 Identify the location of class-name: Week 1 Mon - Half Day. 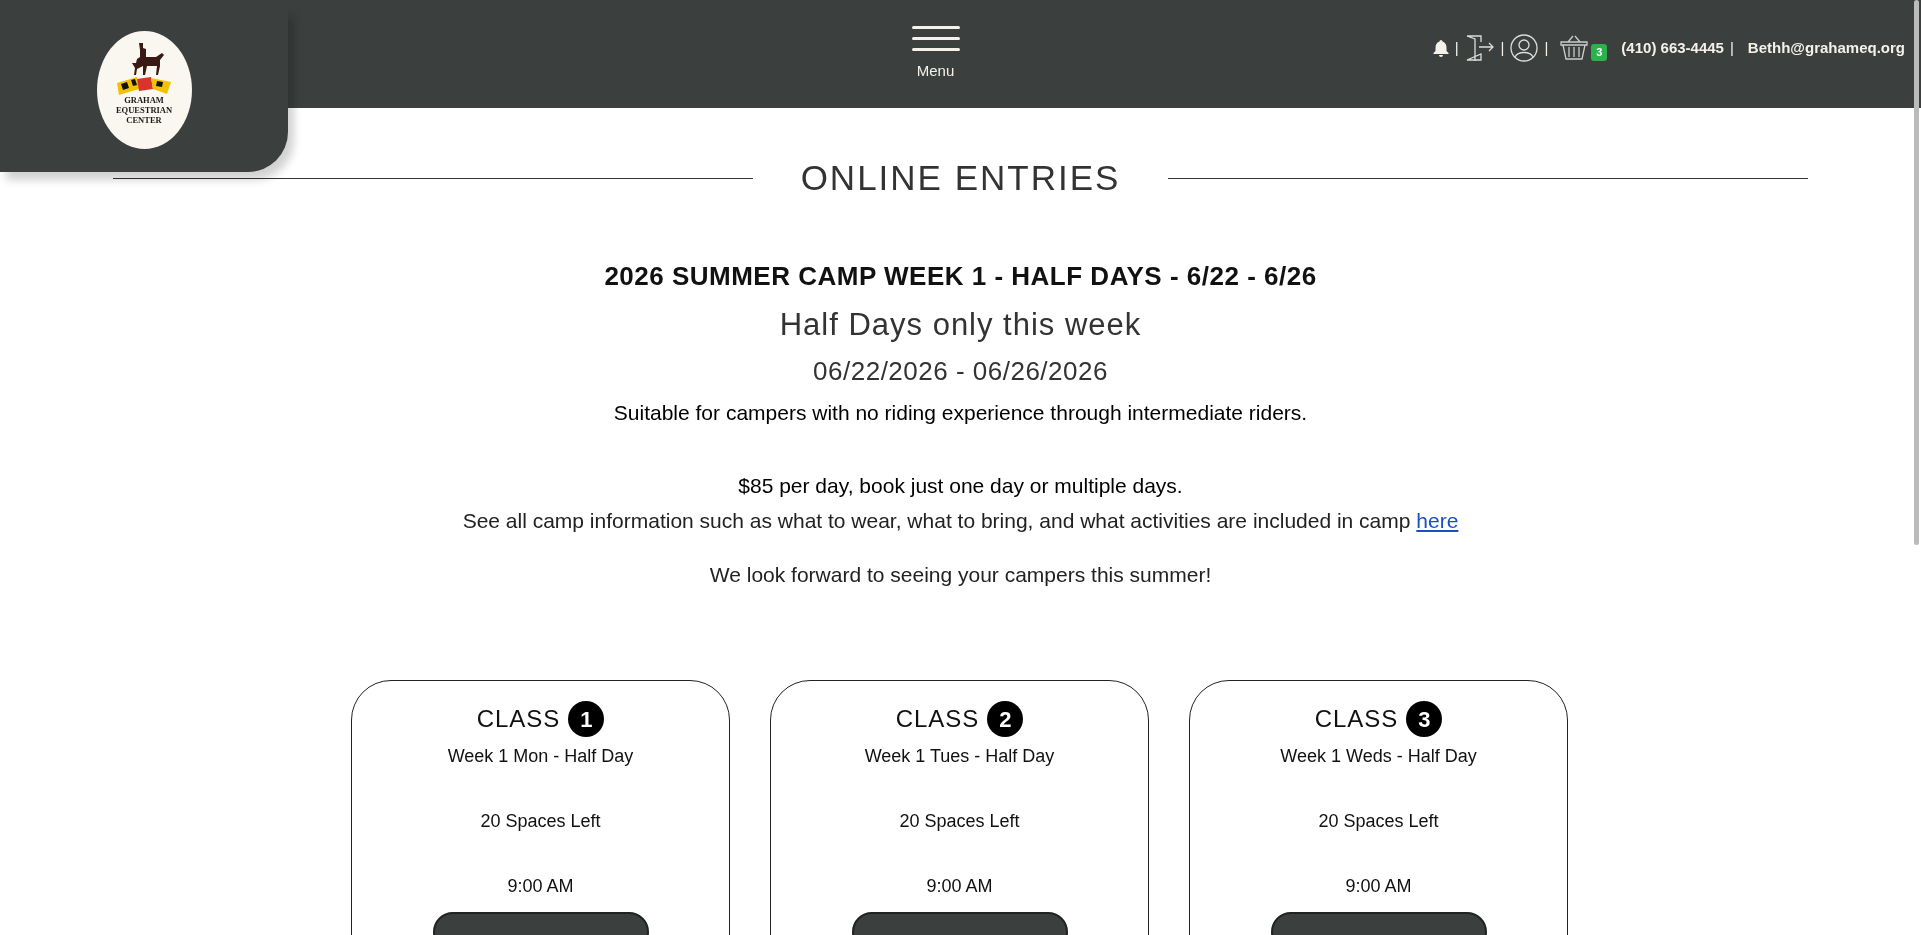
(540, 756).